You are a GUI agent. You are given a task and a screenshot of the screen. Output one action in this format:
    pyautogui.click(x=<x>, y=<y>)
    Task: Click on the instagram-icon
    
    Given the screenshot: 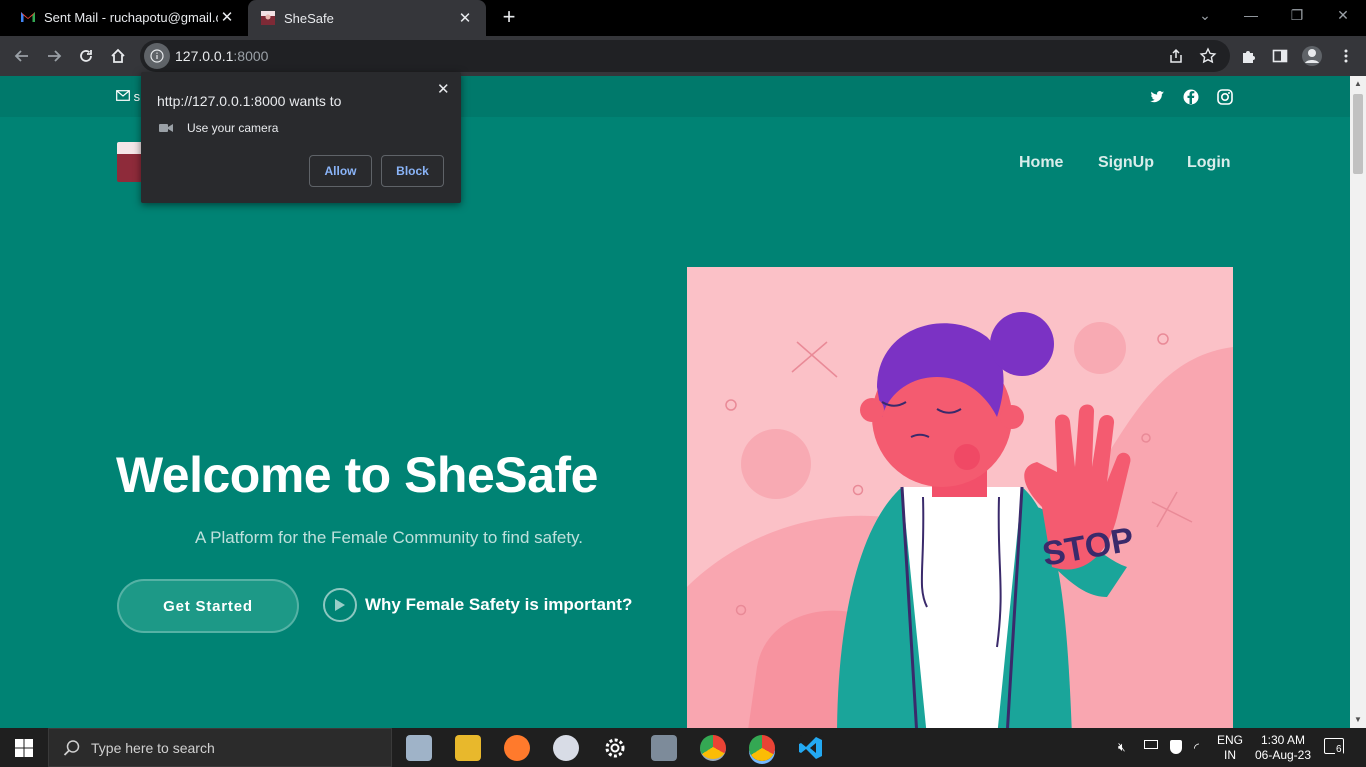 What is the action you would take?
    pyautogui.click(x=1225, y=97)
    